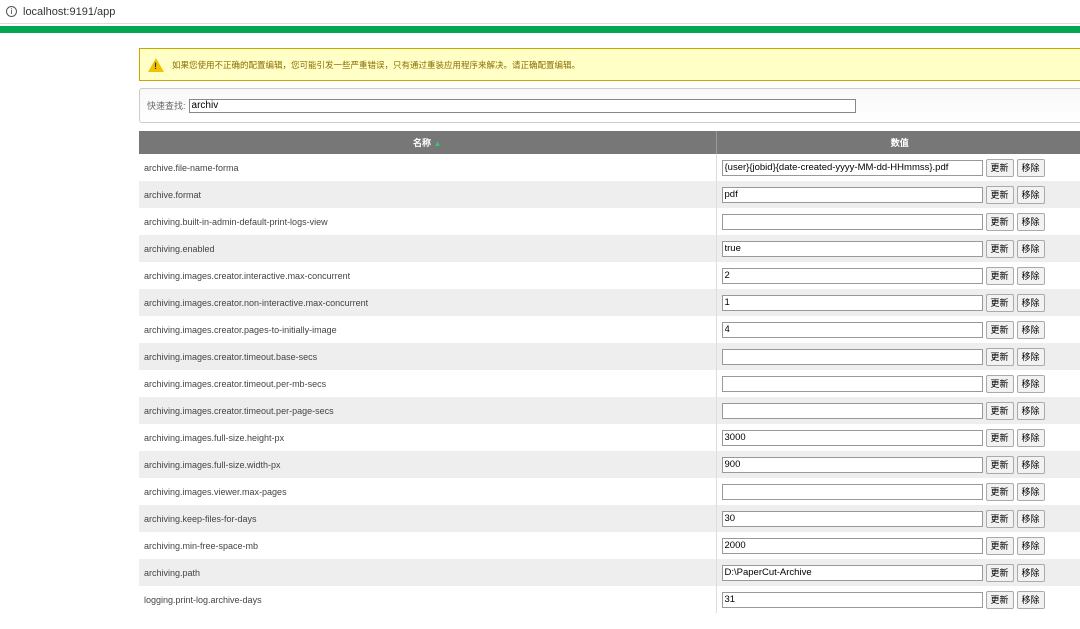 Image resolution: width=1080 pixels, height=629 pixels. I want to click on config-name: archiving.enabled, so click(428, 248).